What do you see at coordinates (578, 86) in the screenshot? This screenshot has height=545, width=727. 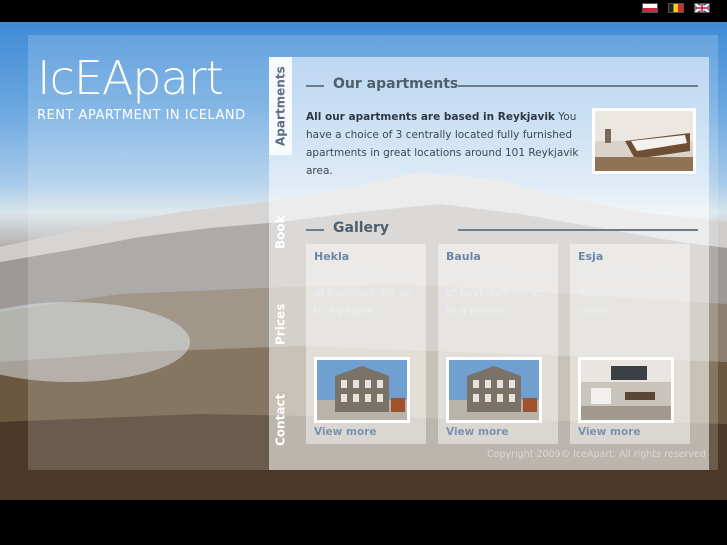 I see `heading-rule-right` at bounding box center [578, 86].